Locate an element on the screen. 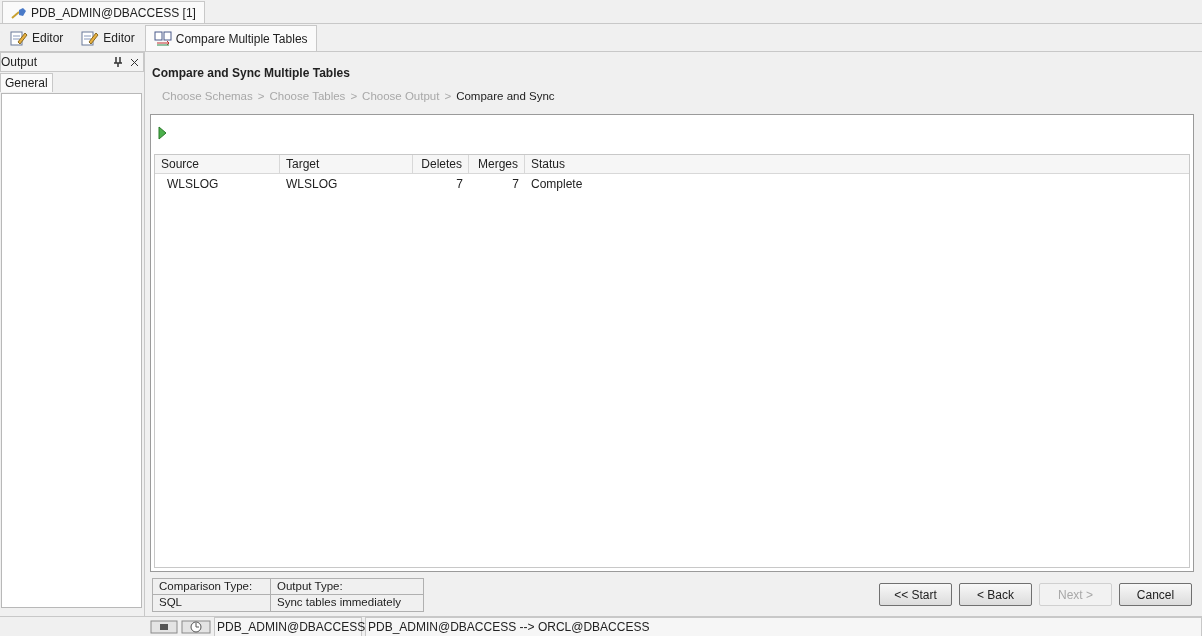 The image size is (1202, 636). column-header: Target is located at coordinates (346, 164).